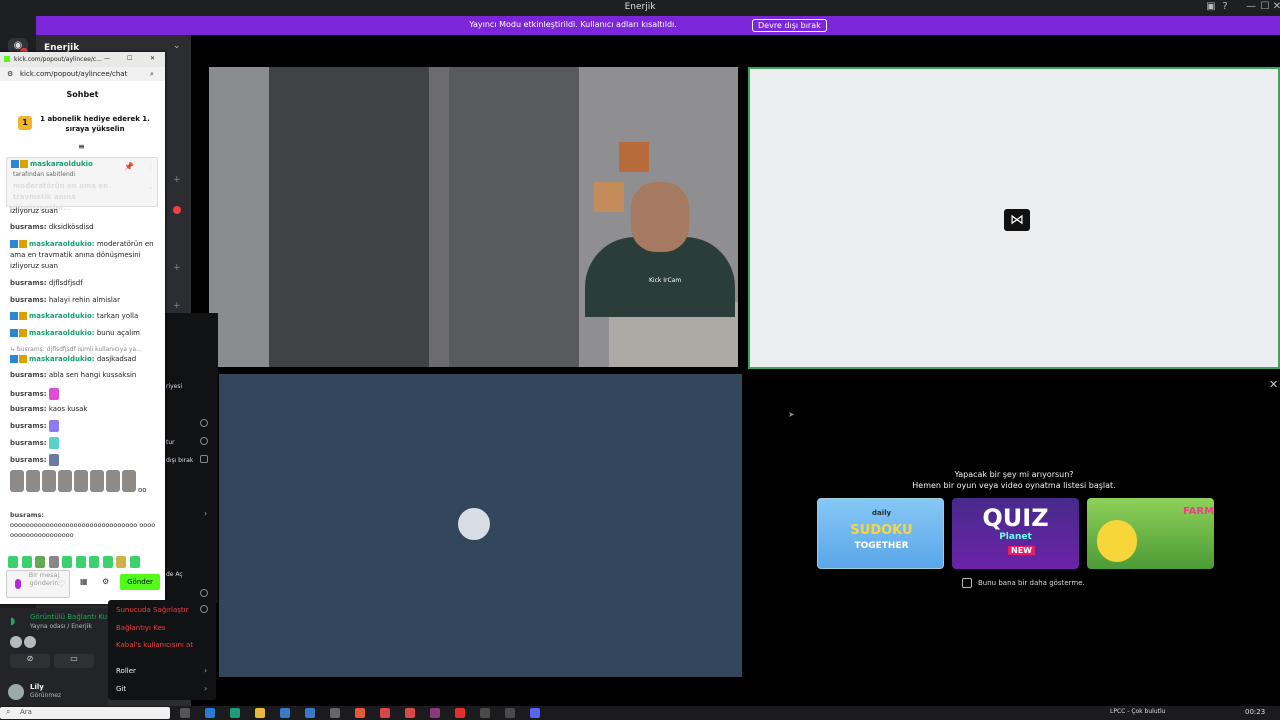  Describe the element at coordinates (880, 533) in the screenshot. I see `game-card-sudoku: daily SUDOKU TOGETHER` at that location.